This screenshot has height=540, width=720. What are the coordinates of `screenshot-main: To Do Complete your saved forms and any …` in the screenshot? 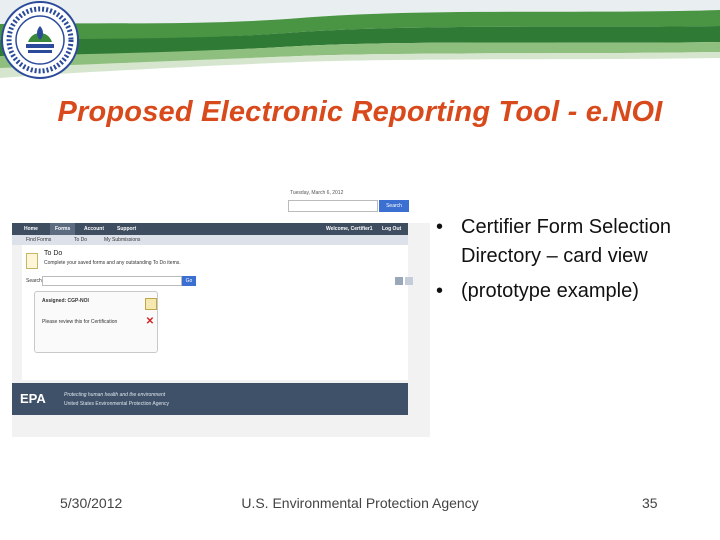 It's located at (217, 312).